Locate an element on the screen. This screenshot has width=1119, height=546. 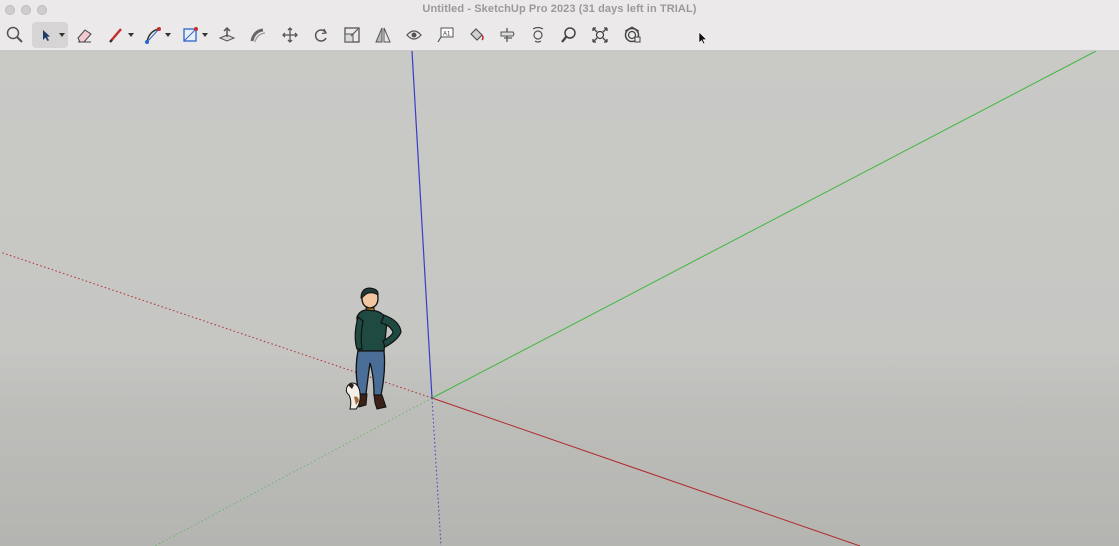
extension-warehouse-tool is located at coordinates (632, 35).